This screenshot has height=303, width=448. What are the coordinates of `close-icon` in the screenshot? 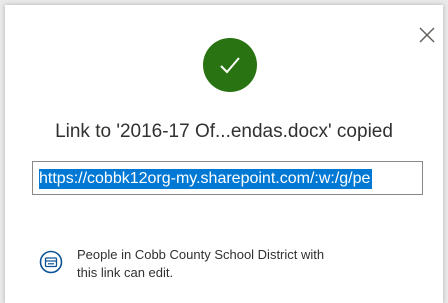 It's located at (427, 35).